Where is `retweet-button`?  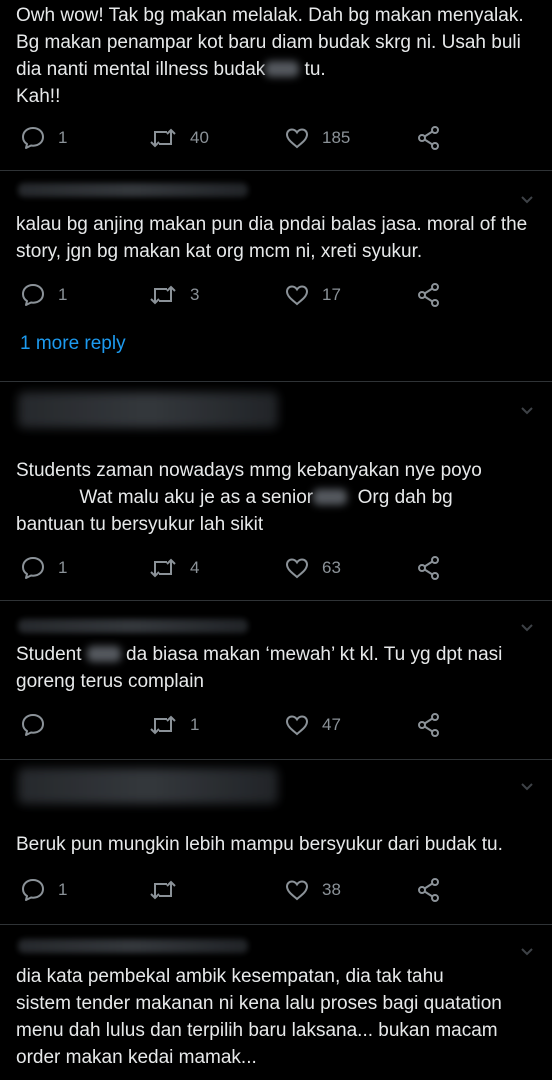
retweet-button is located at coordinates (169, 890).